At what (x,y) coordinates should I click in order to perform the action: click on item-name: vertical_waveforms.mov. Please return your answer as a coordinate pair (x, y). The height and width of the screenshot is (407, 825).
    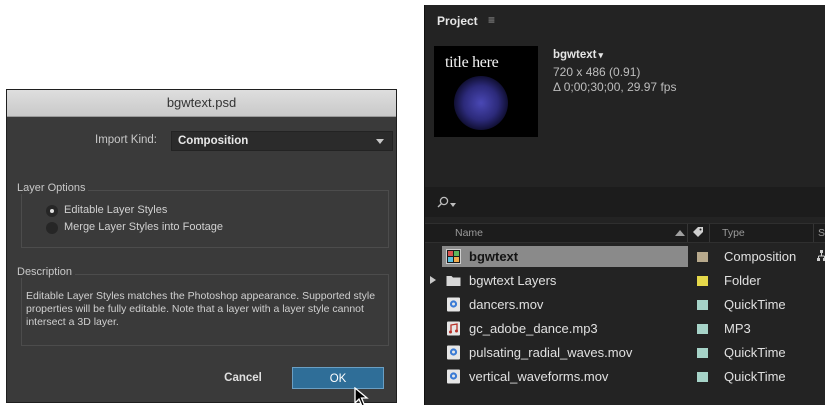
    Looking at the image, I should click on (539, 376).